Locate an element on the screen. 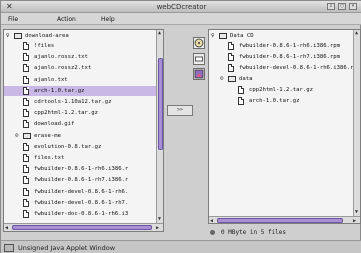  menu-bar: File Action Help is located at coordinates (181, 19).